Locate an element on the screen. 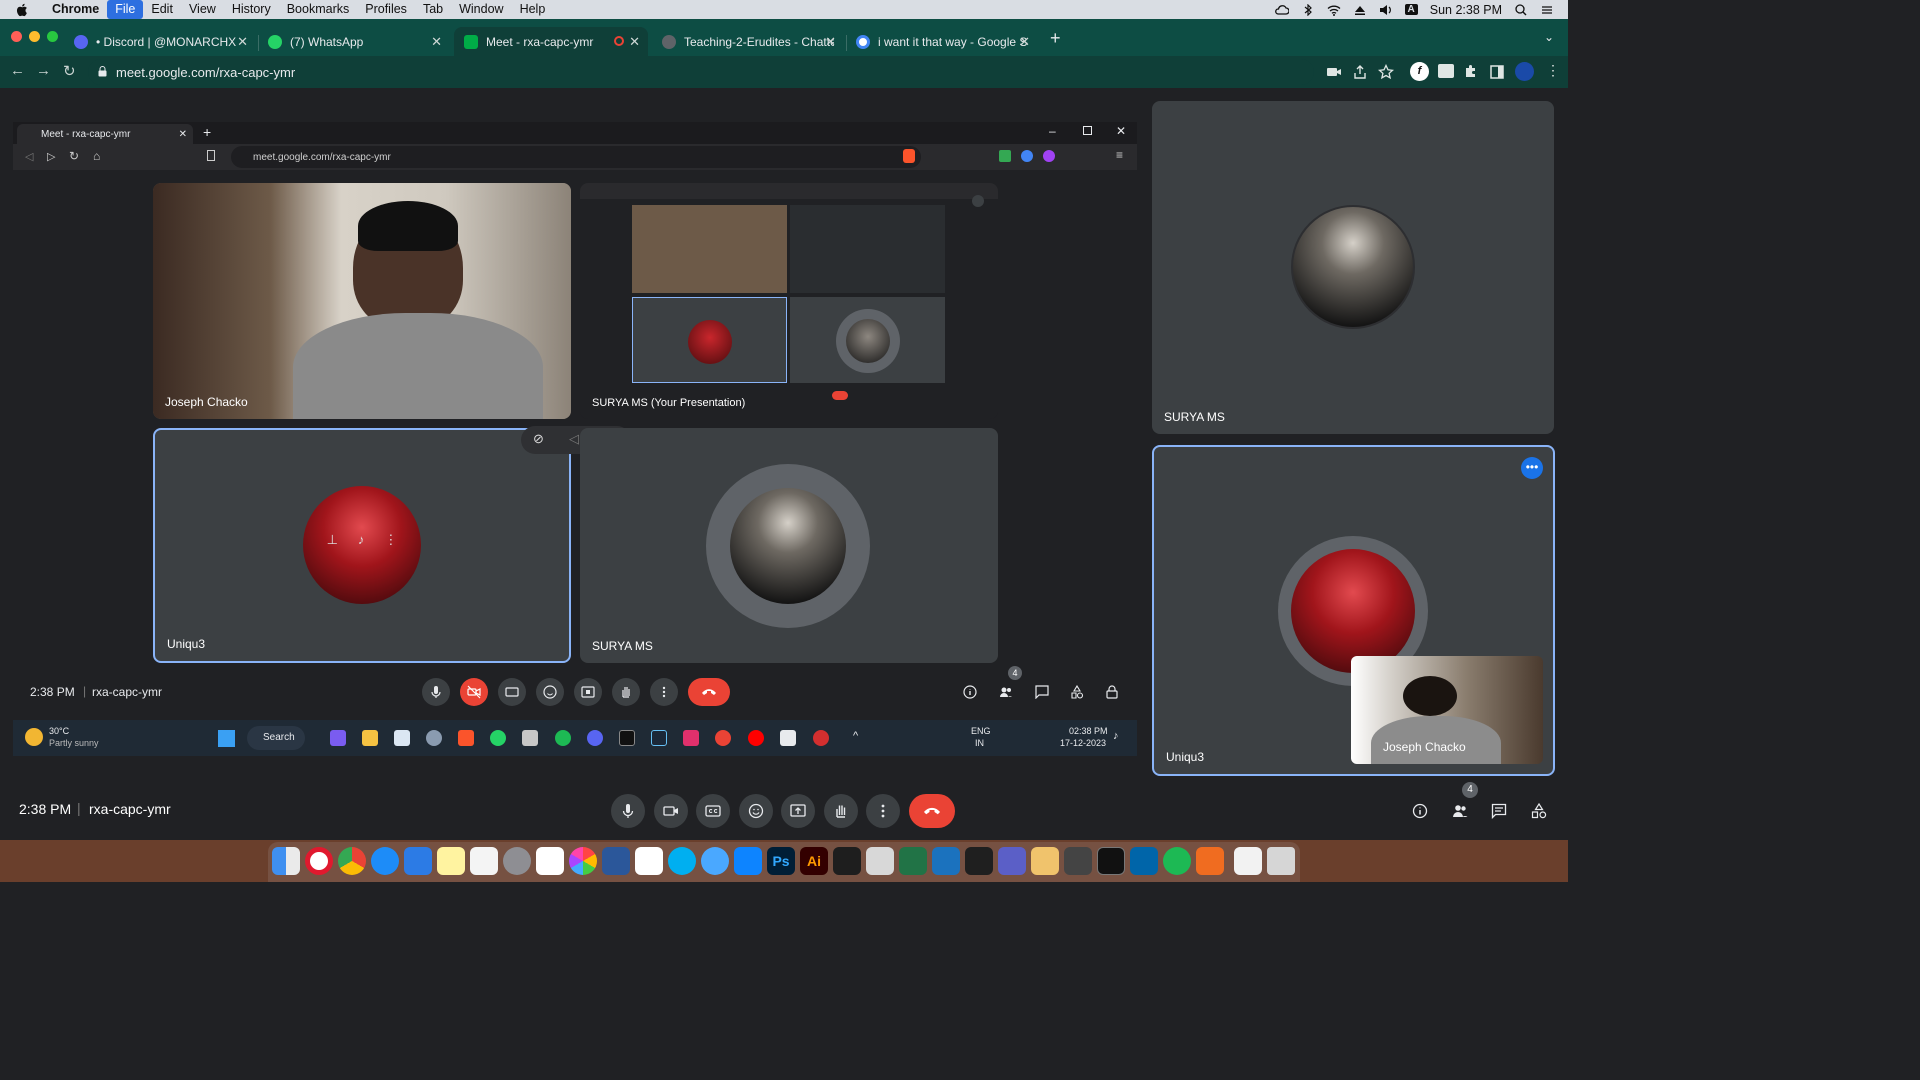 The height and width of the screenshot is (1080, 1920). finder-icon is located at coordinates (286, 861).